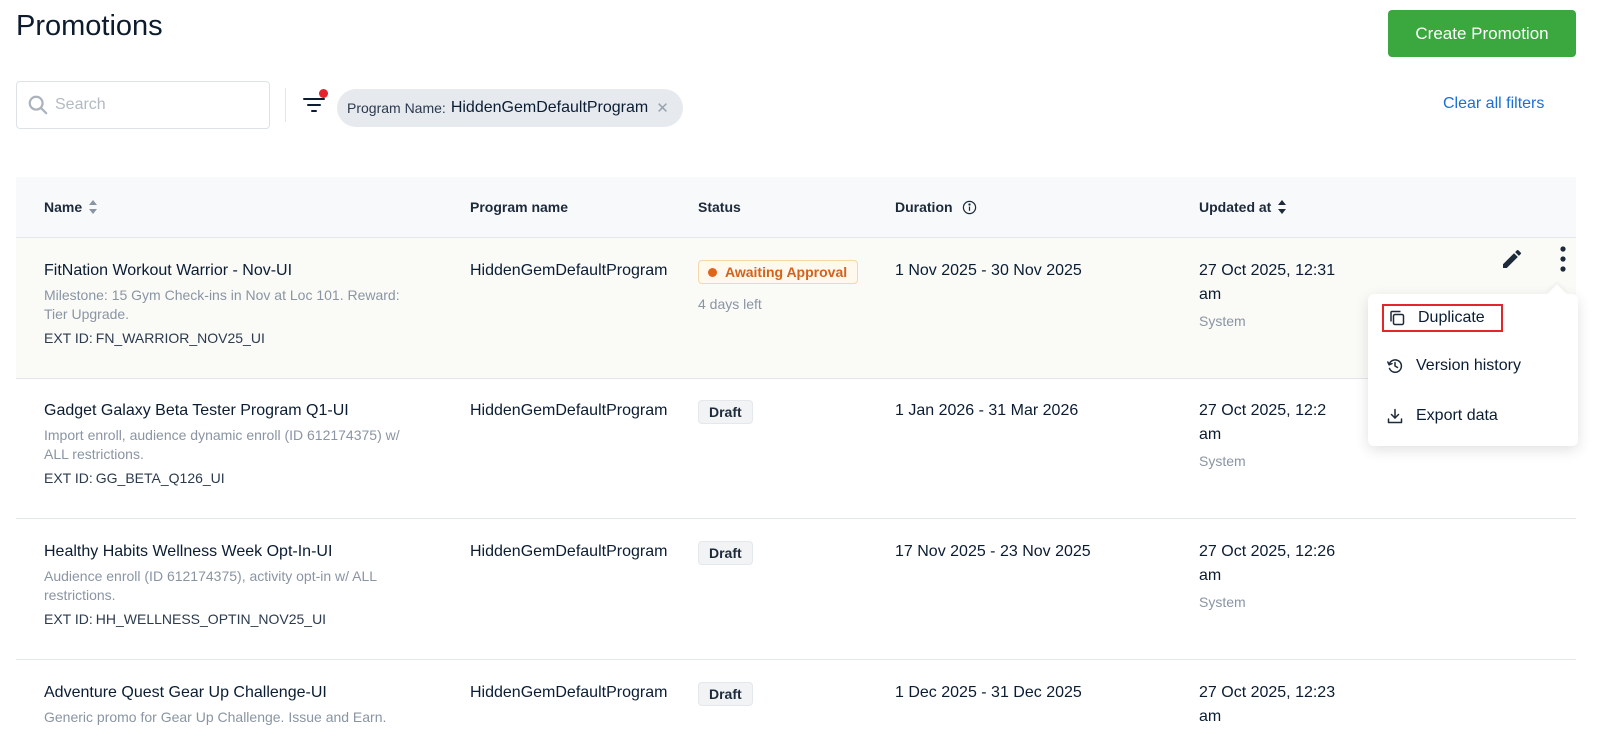  What do you see at coordinates (1263, 410) in the screenshot?
I see `updated-at: 27 Oct 2025, 12:2` at bounding box center [1263, 410].